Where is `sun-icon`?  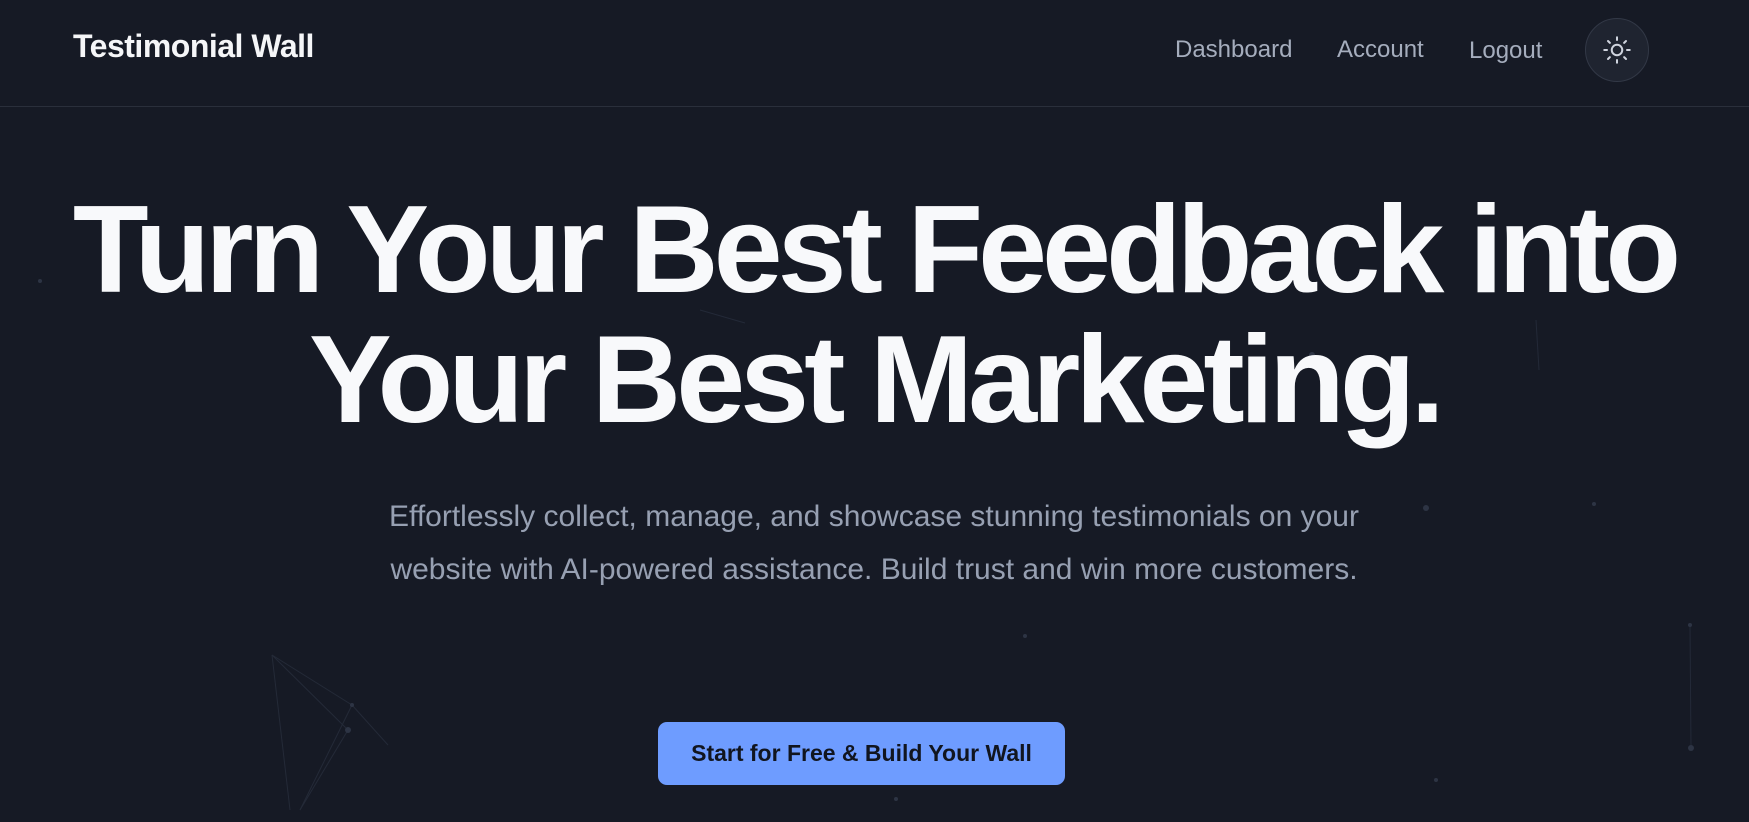 sun-icon is located at coordinates (1617, 50).